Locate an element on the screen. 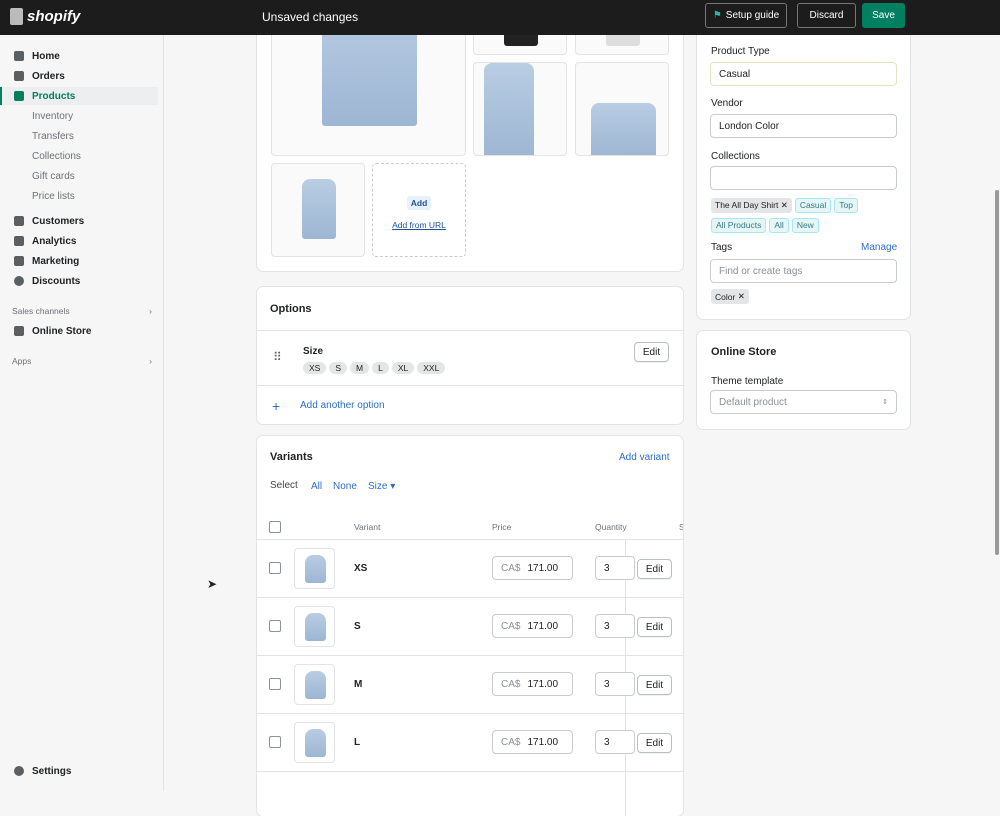 The width and height of the screenshot is (1000, 816). sidebar-item-marketing: Marketing is located at coordinates (79, 261).